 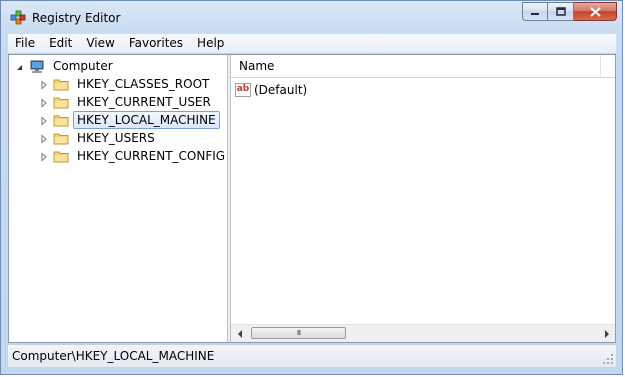 I want to click on maximize-button, so click(x=561, y=11).